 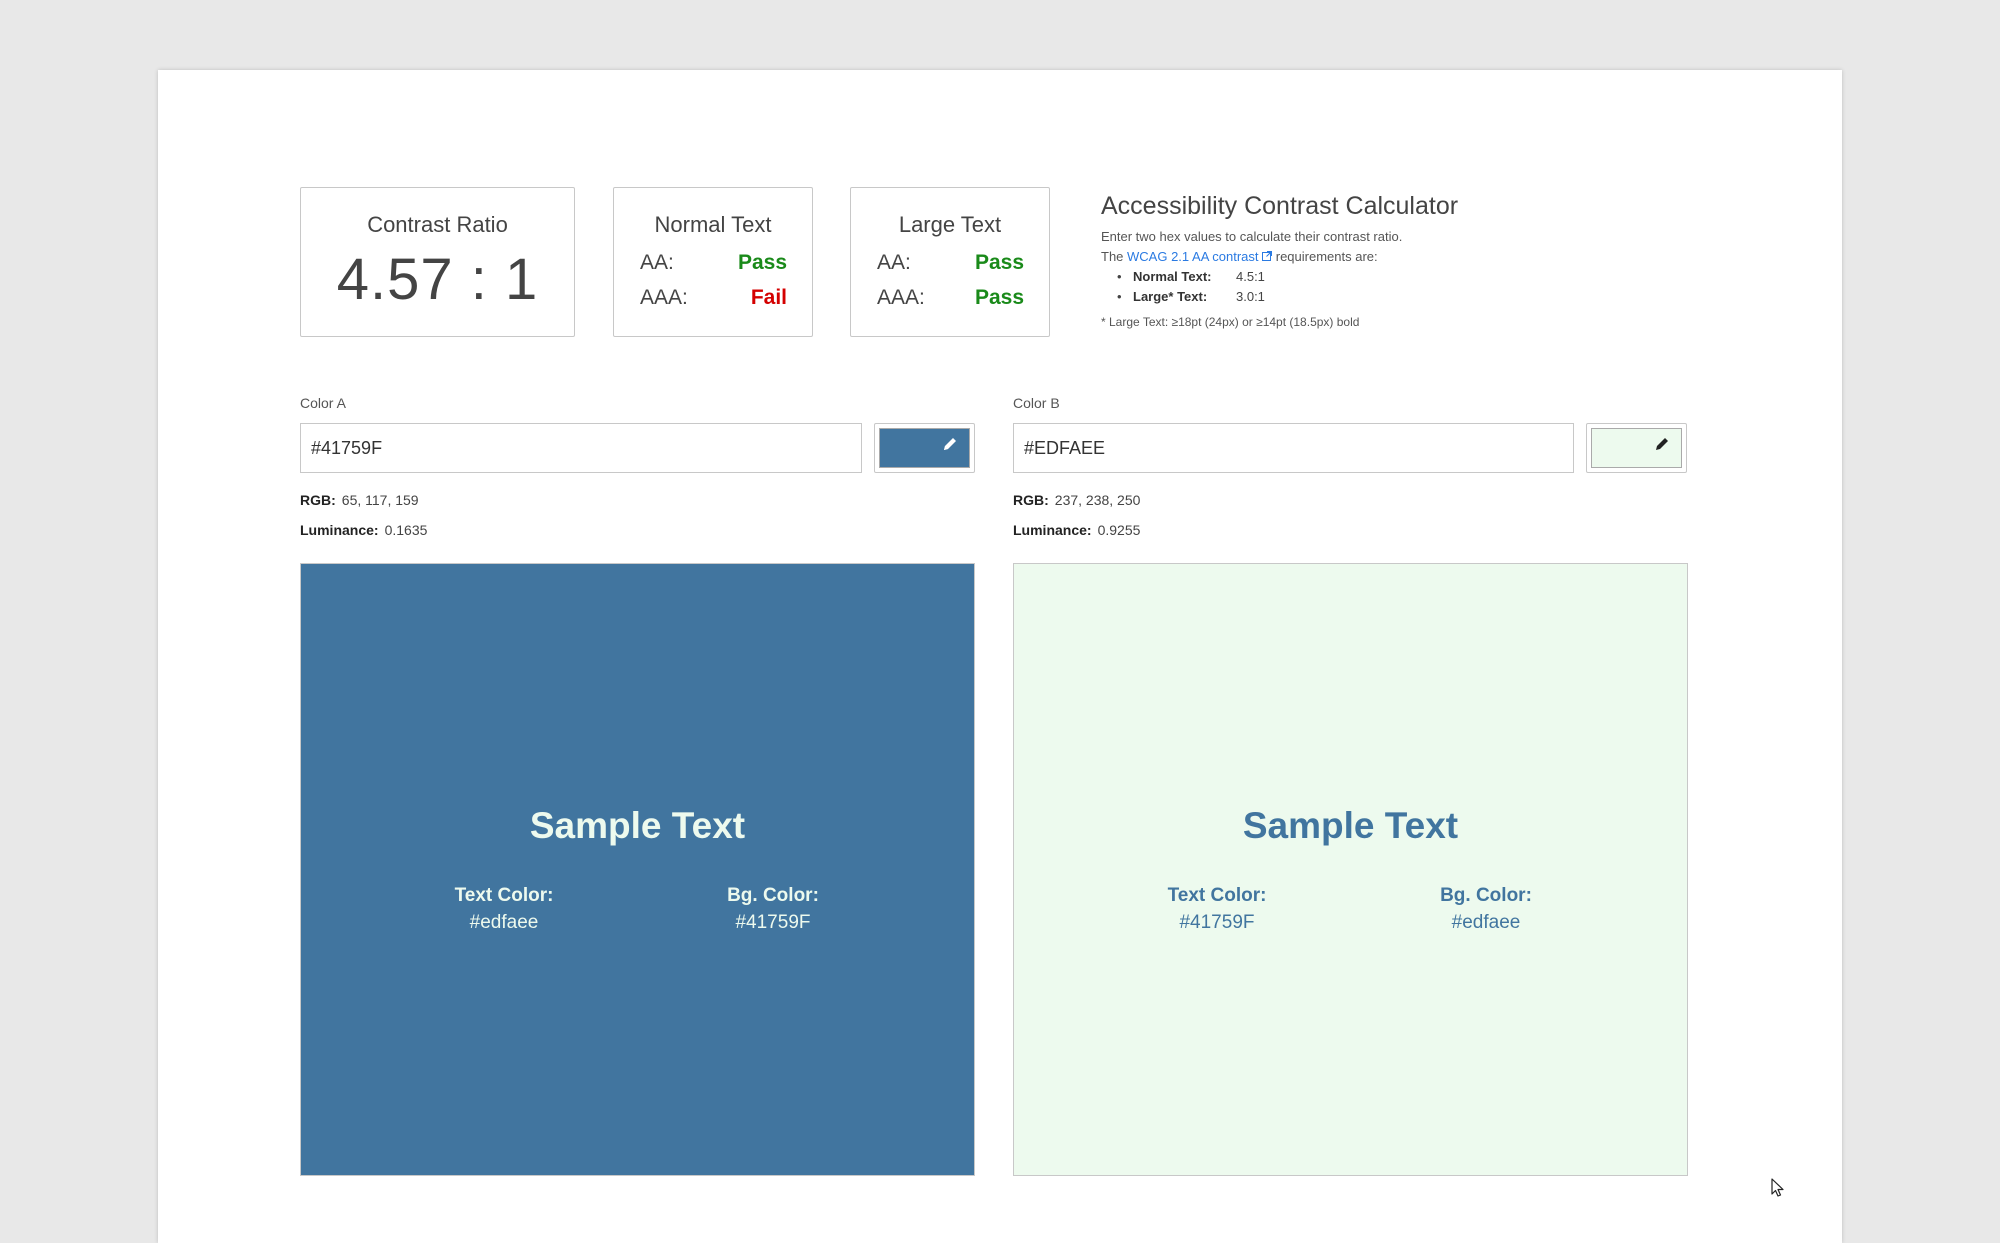 I want to click on req-prefix: The, so click(x=1114, y=256).